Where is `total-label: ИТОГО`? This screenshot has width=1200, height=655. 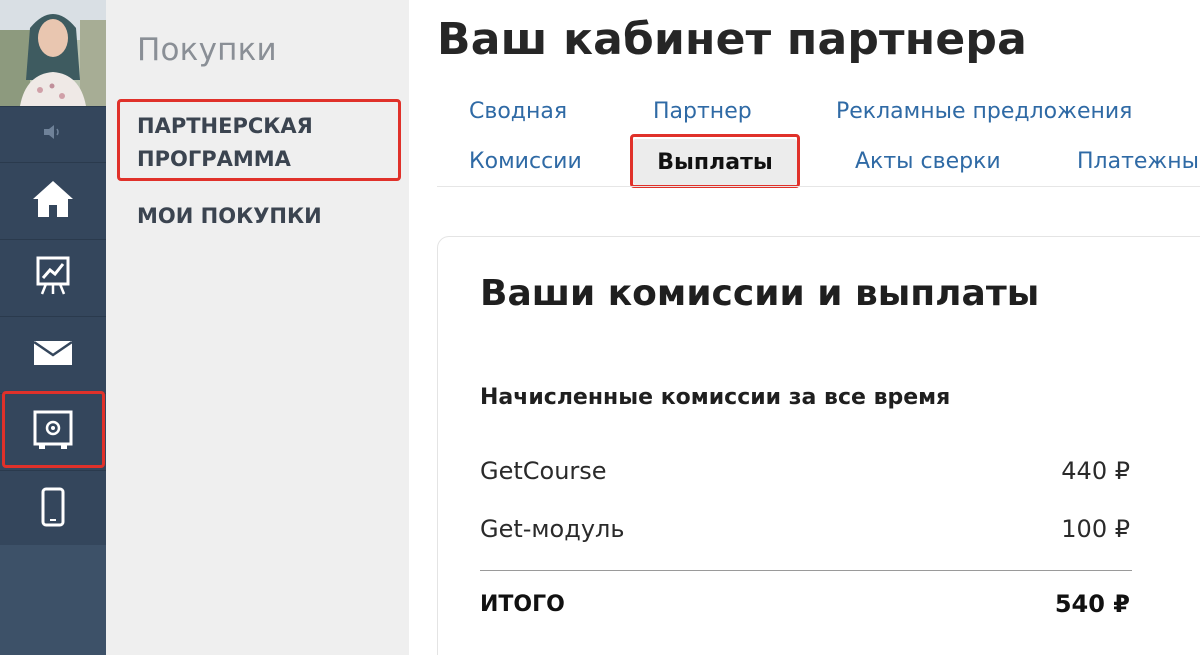 total-label: ИТОГО is located at coordinates (522, 604).